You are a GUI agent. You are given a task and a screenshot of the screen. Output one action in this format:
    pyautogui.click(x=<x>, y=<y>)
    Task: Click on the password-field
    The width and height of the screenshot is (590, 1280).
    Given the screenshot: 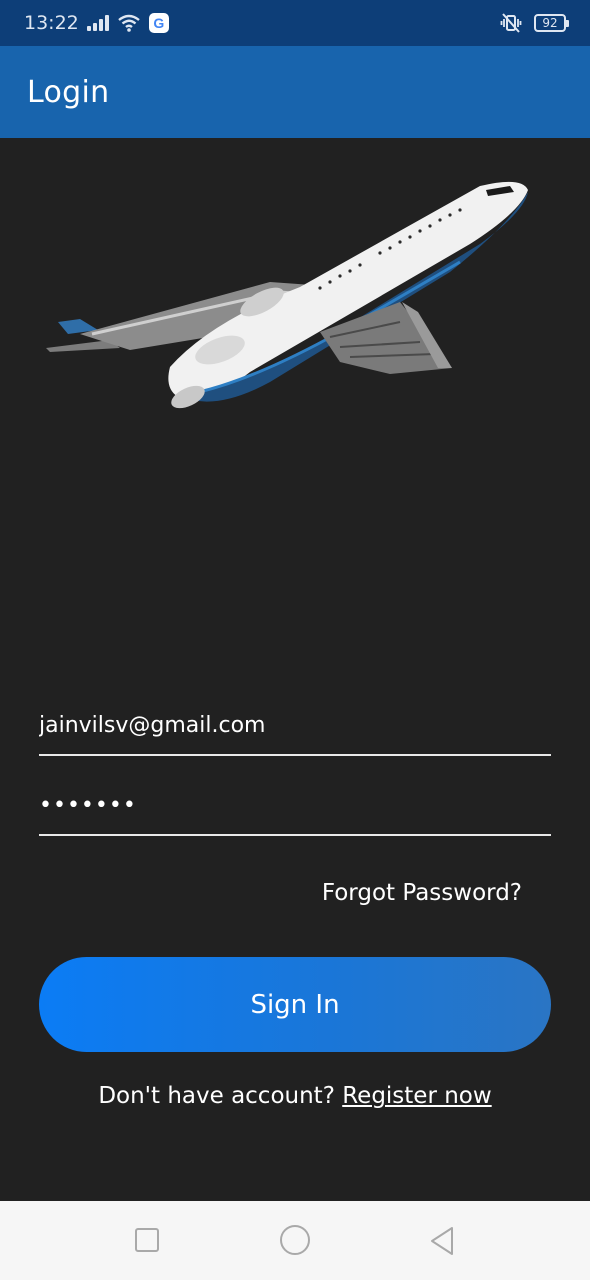 What is the action you would take?
    pyautogui.click(x=295, y=806)
    